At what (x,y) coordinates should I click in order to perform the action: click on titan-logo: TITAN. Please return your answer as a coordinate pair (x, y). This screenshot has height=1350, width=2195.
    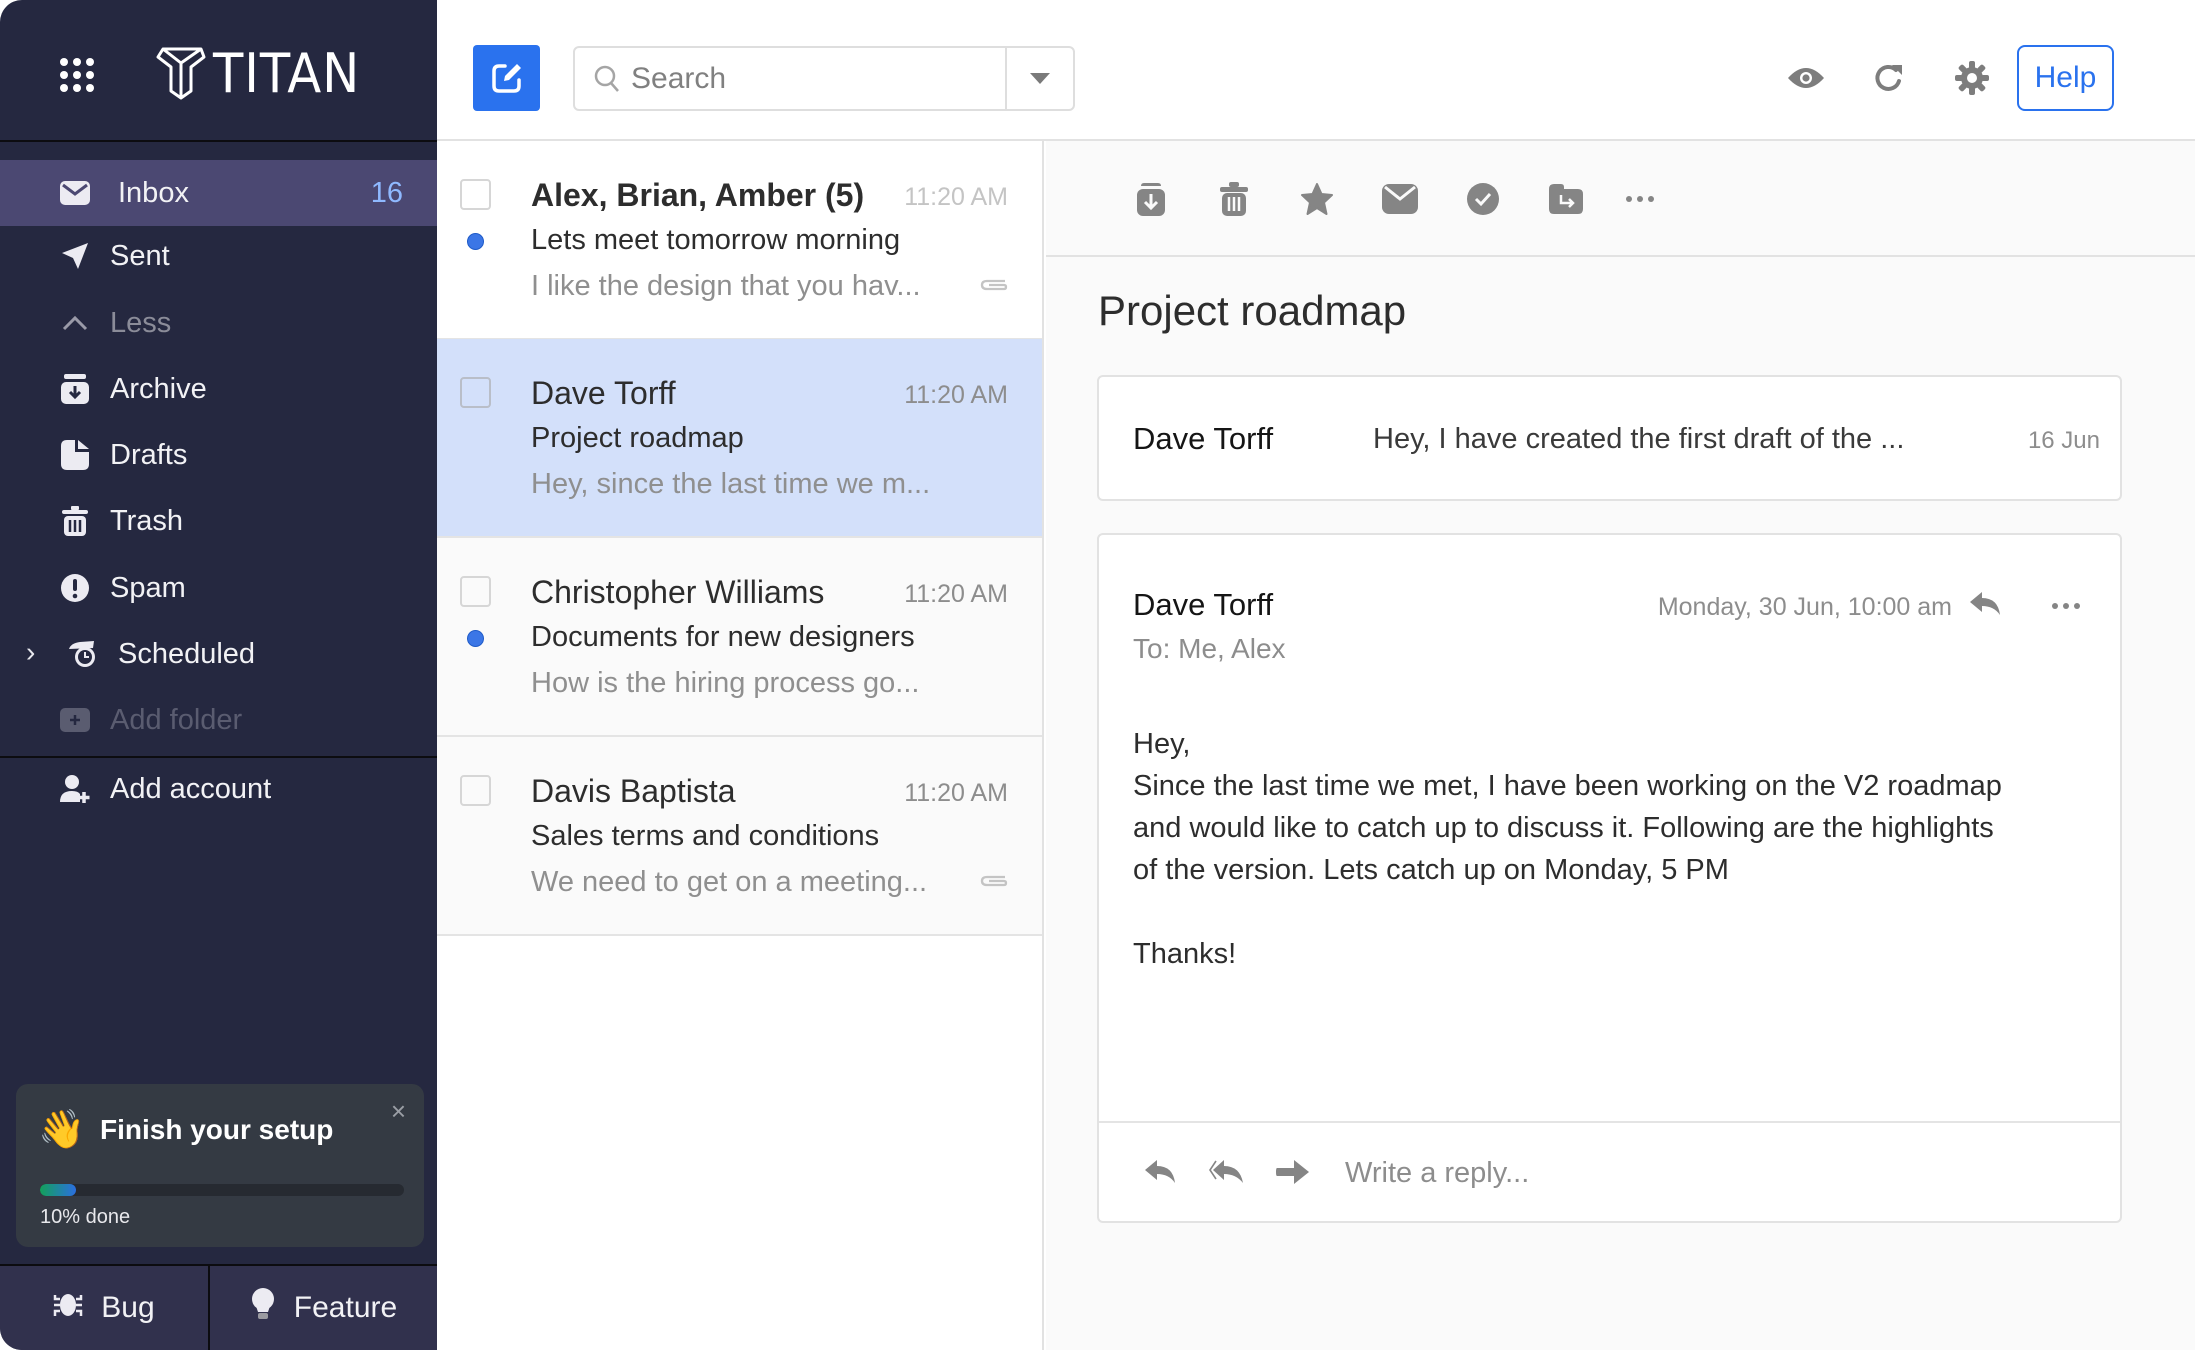
    Looking at the image, I should click on (264, 73).